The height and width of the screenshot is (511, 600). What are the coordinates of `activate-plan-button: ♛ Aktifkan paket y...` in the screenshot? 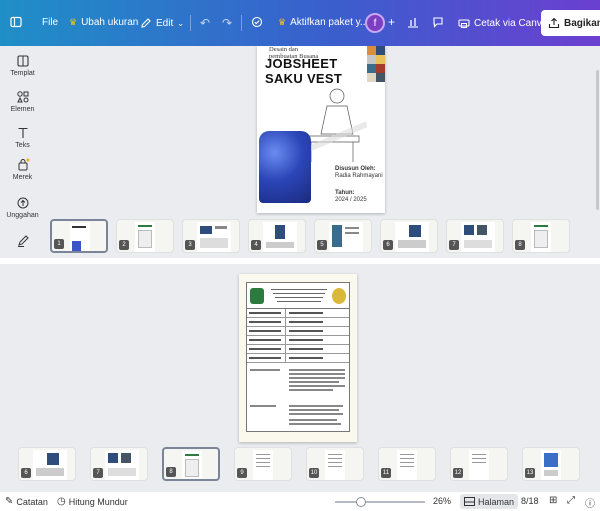 It's located at (323, 22).